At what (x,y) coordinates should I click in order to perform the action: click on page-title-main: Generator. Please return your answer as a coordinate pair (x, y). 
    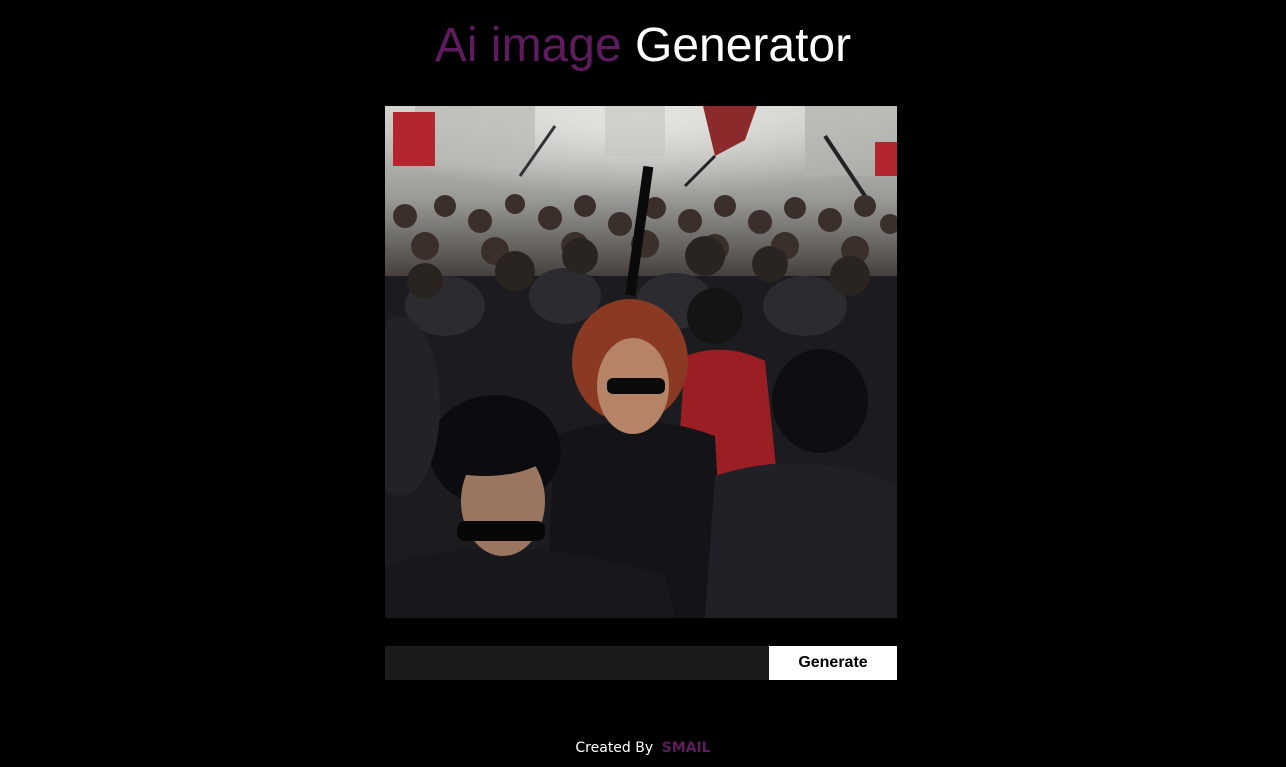
    Looking at the image, I should click on (743, 45).